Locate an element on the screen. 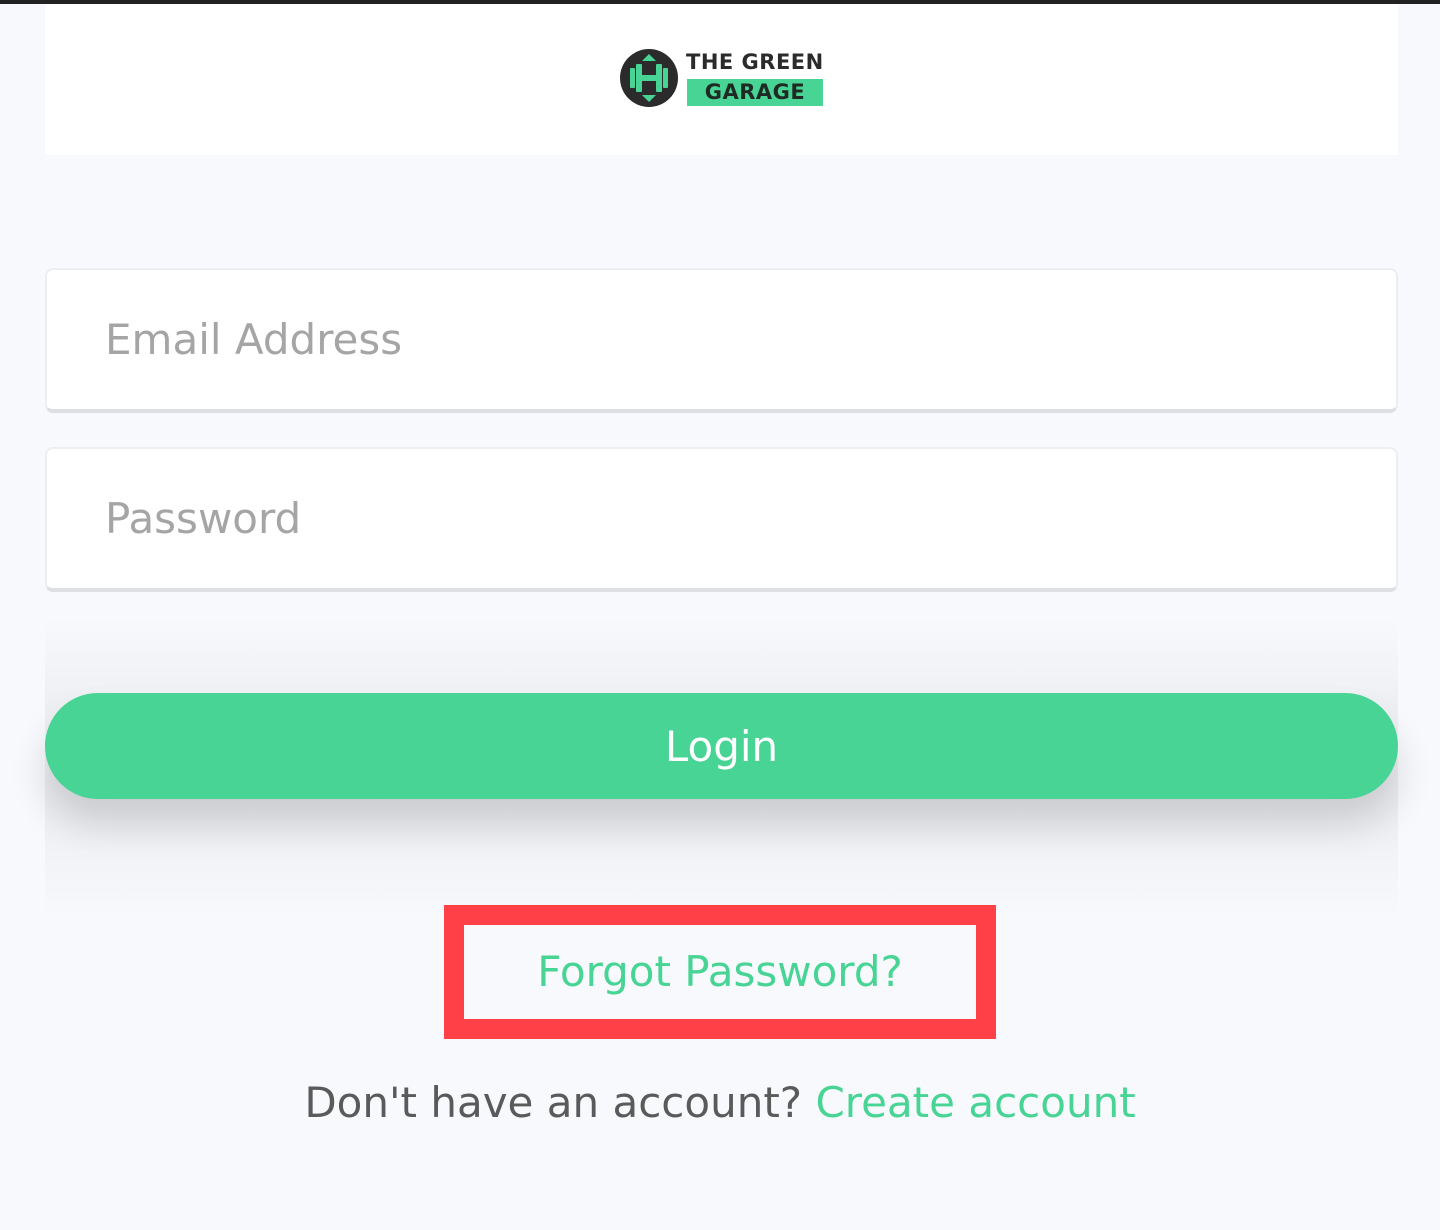 This screenshot has height=1230, width=1440. signup-prompt: Don't have an account? is located at coordinates (553, 1102).